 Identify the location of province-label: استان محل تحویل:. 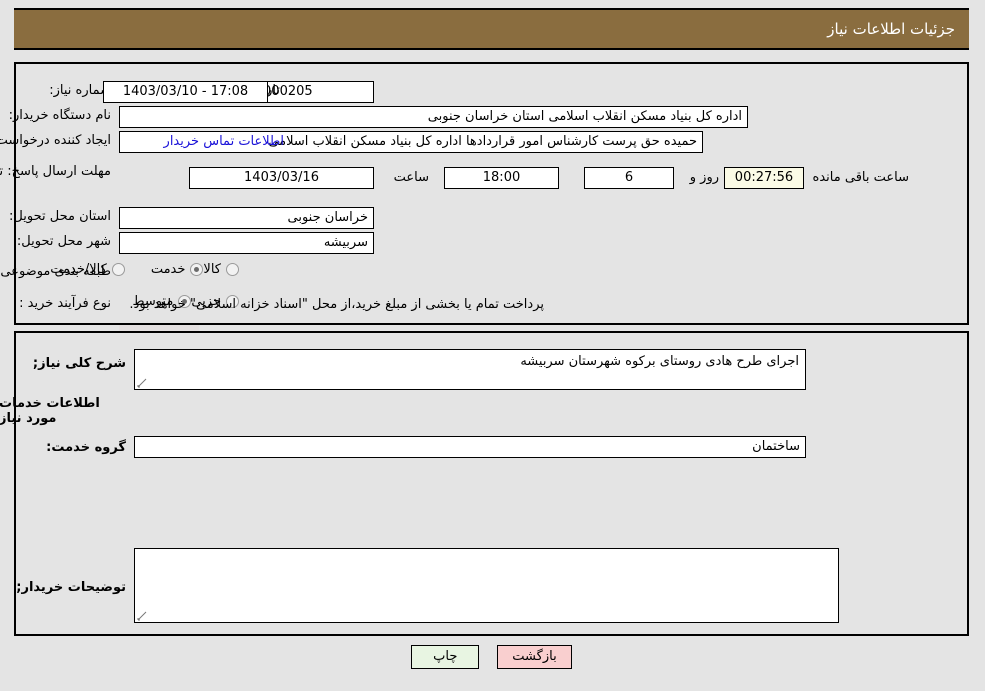
(61, 216).